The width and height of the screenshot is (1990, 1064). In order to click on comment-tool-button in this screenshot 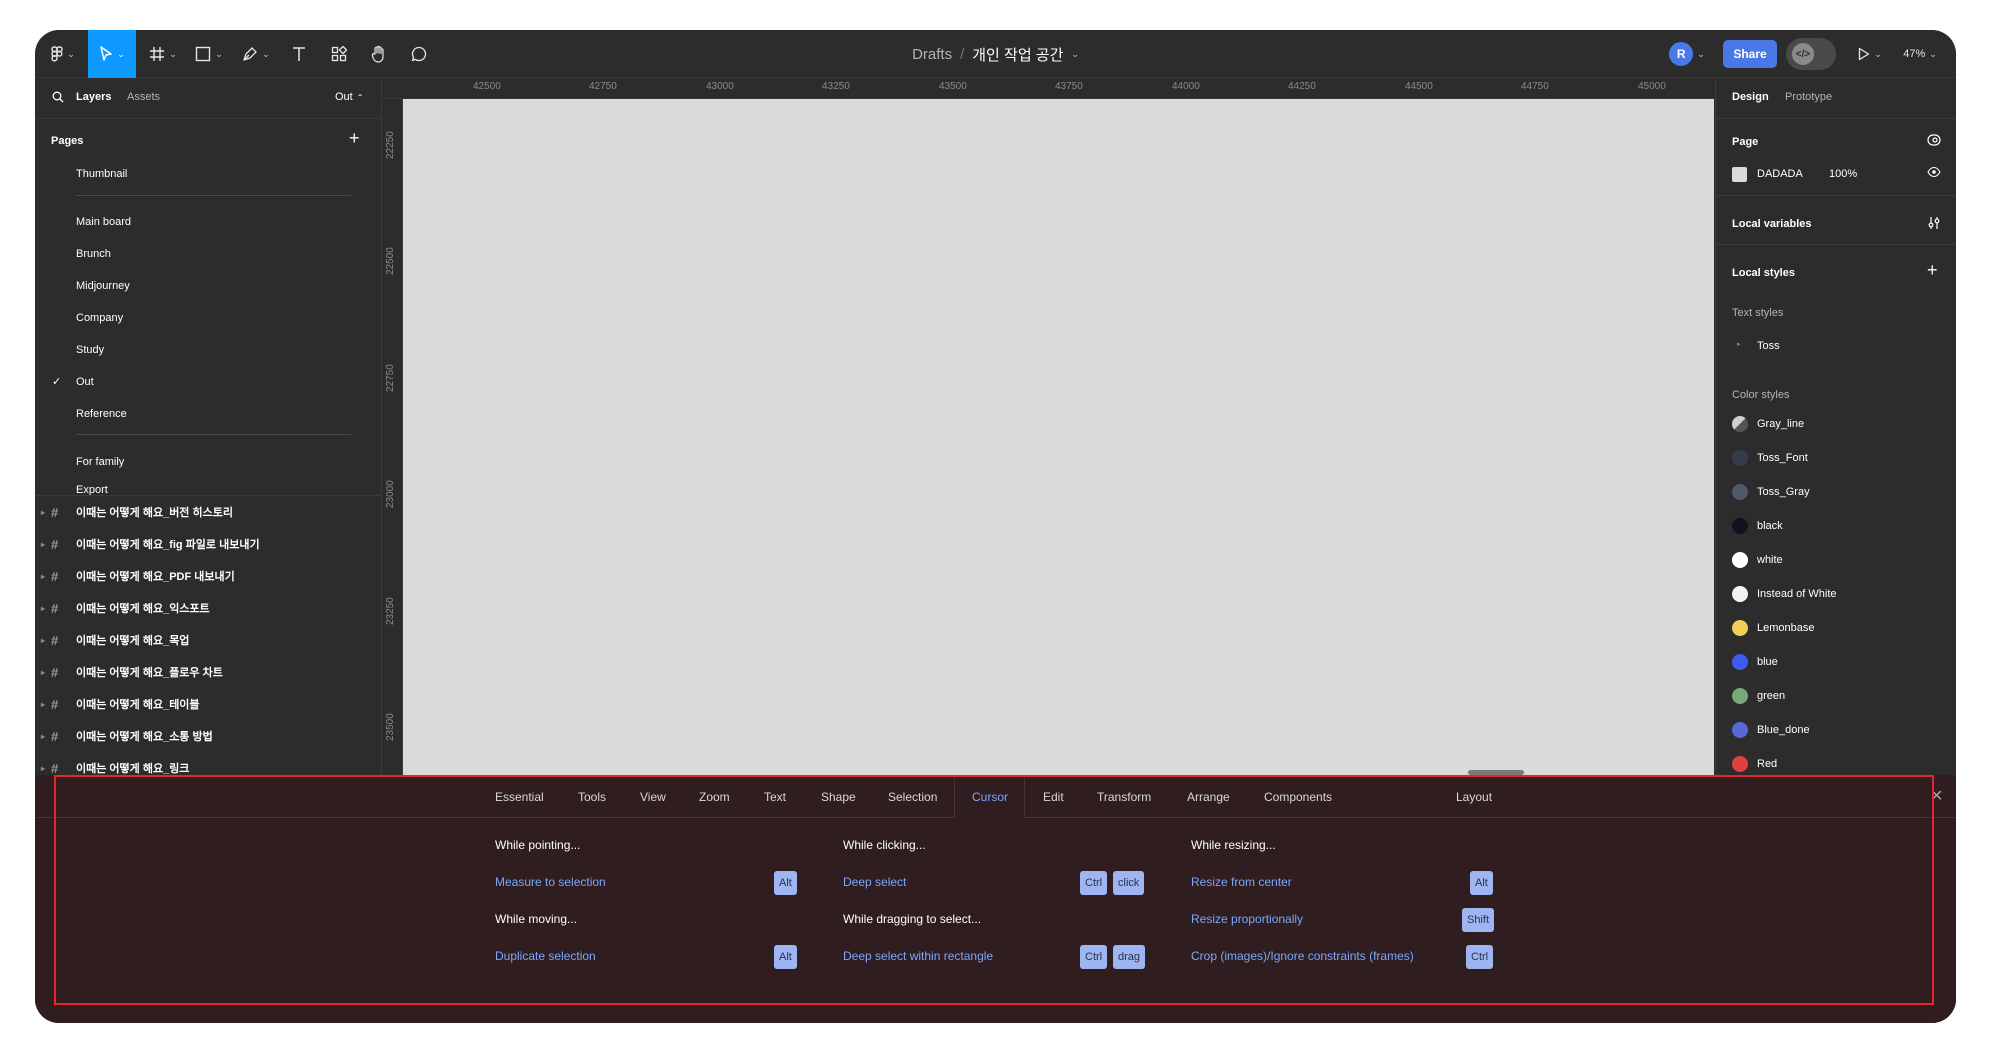, I will do `click(419, 54)`.